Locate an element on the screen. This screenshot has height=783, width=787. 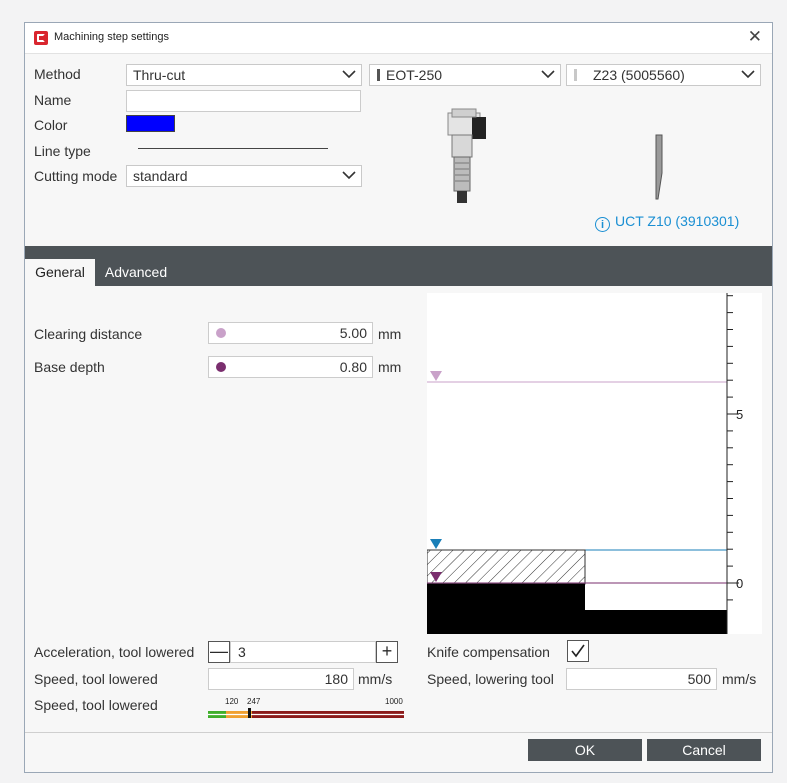
acceleration-field: 3 is located at coordinates (303, 652).